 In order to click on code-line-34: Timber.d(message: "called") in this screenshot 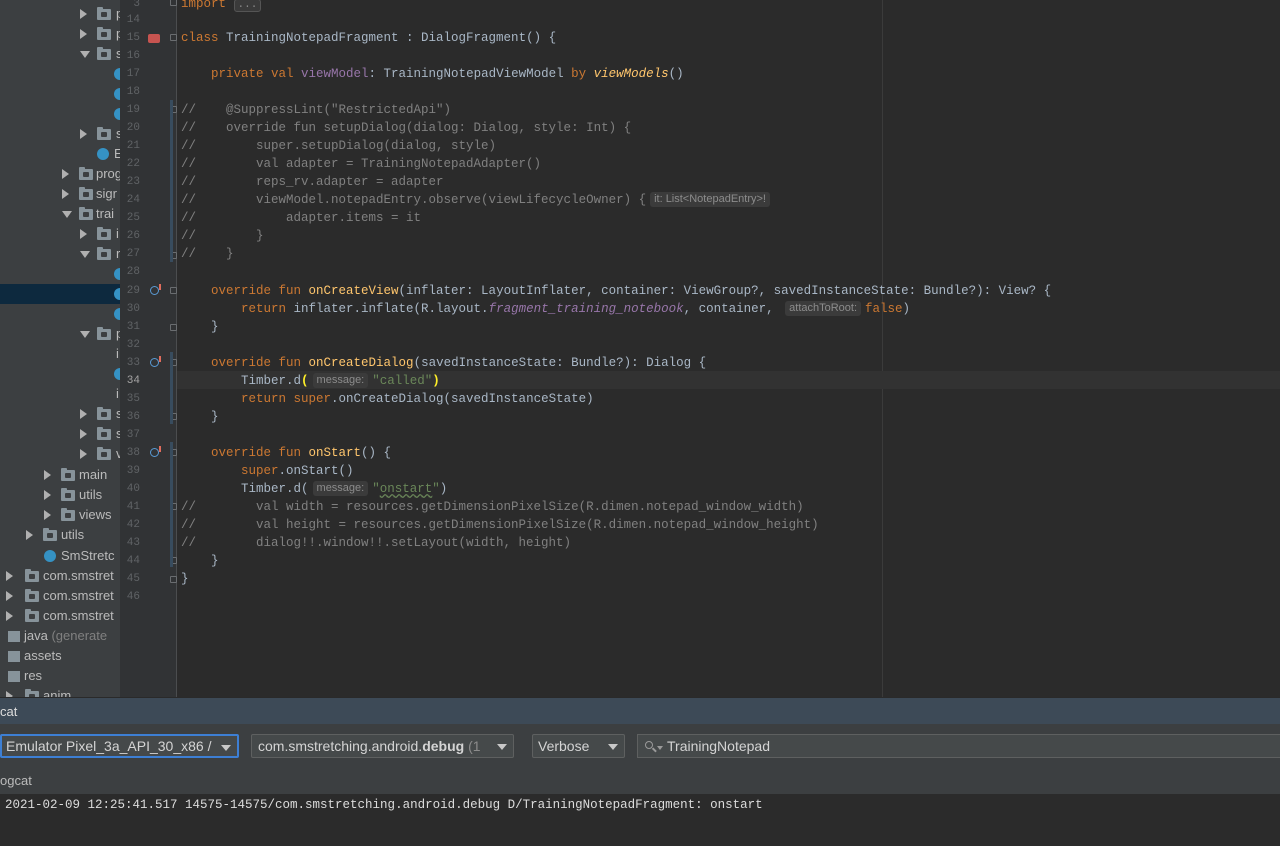, I will do `click(310, 381)`.